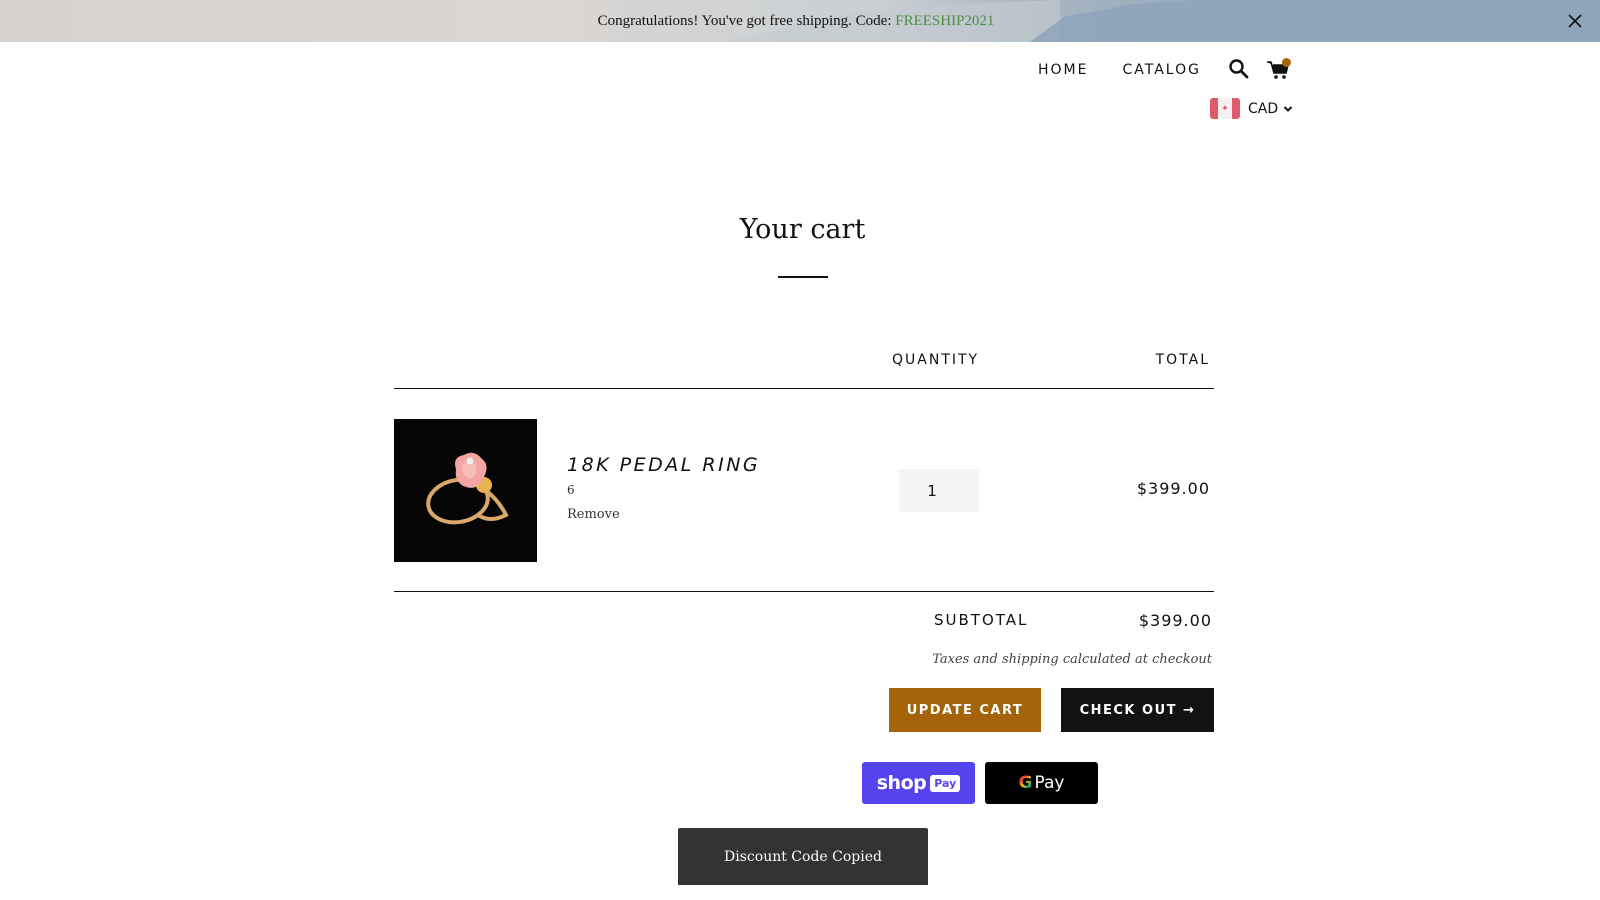 The width and height of the screenshot is (1600, 900). What do you see at coordinates (663, 465) in the screenshot?
I see `product-name-link: 18K PEDAL RING` at bounding box center [663, 465].